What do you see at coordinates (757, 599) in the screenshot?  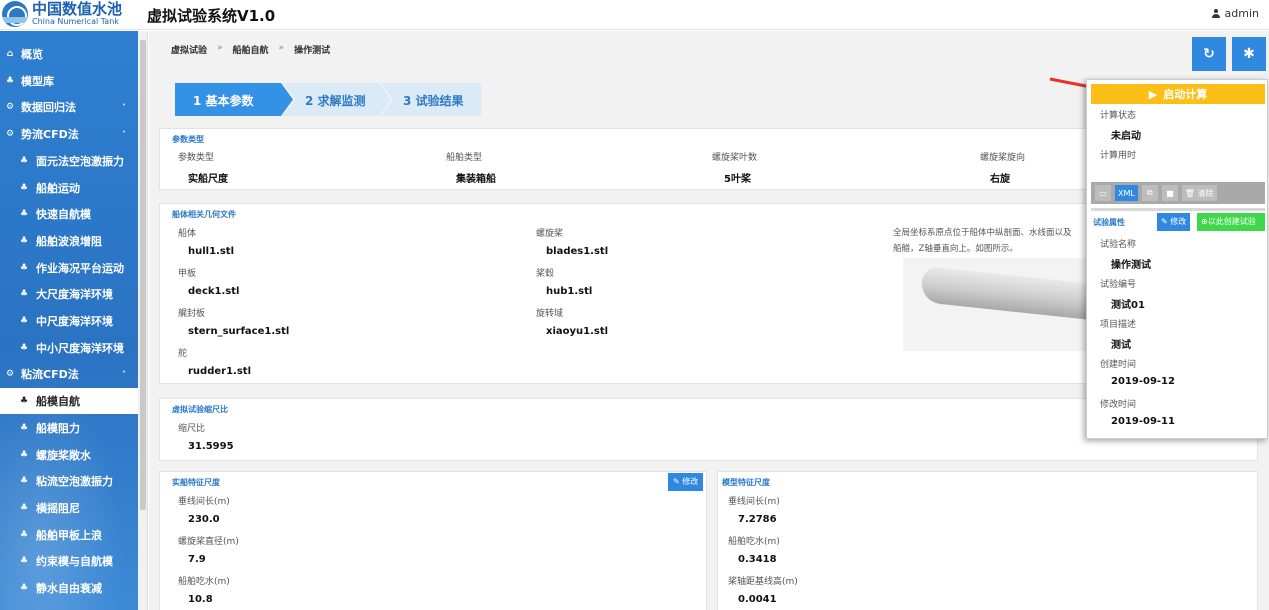 I see `field-value: 0.0041` at bounding box center [757, 599].